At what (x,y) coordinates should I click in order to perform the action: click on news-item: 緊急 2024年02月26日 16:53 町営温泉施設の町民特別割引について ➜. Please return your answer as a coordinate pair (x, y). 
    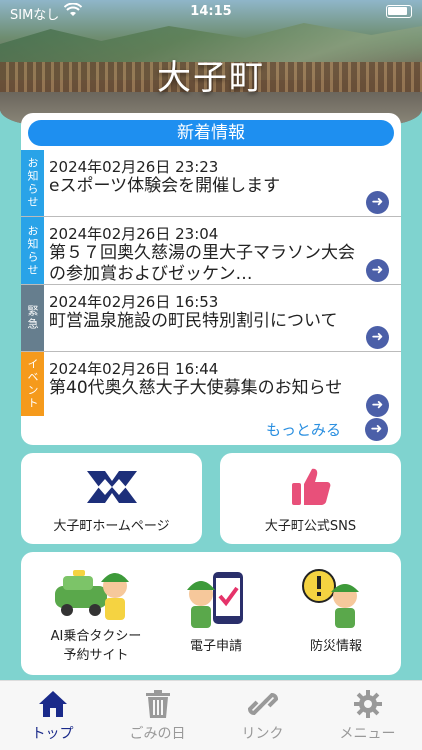
    Looking at the image, I should click on (211, 318).